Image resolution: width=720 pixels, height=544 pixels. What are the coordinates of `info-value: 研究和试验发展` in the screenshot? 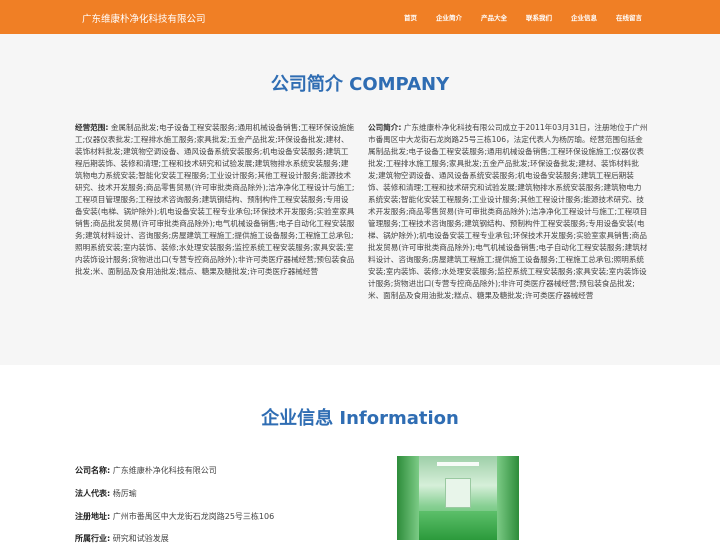 It's located at (140, 538).